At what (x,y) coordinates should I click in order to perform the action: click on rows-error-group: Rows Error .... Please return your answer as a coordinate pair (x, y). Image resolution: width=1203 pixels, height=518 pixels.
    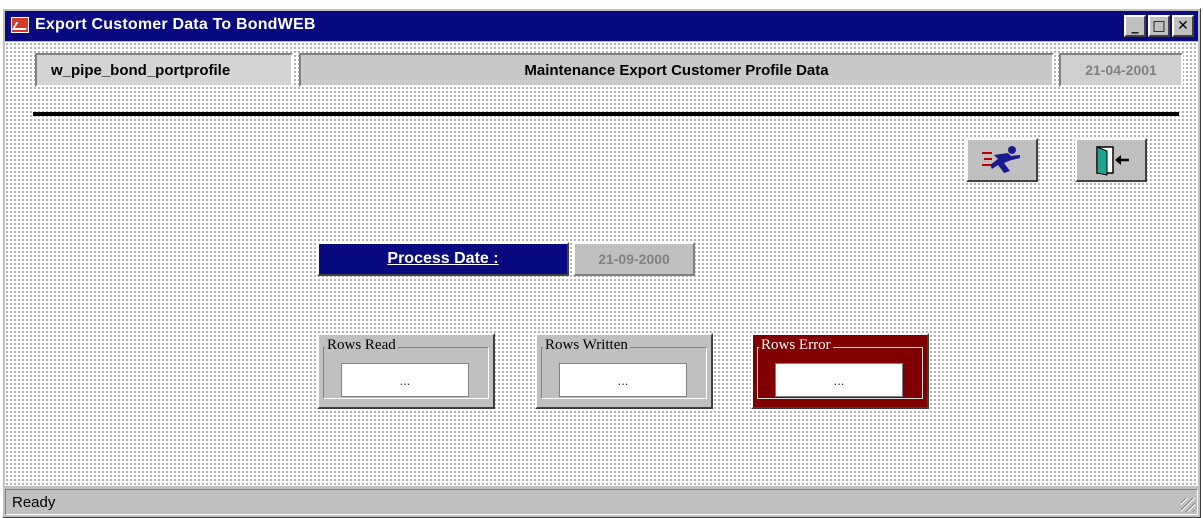
    Looking at the image, I should click on (840, 371).